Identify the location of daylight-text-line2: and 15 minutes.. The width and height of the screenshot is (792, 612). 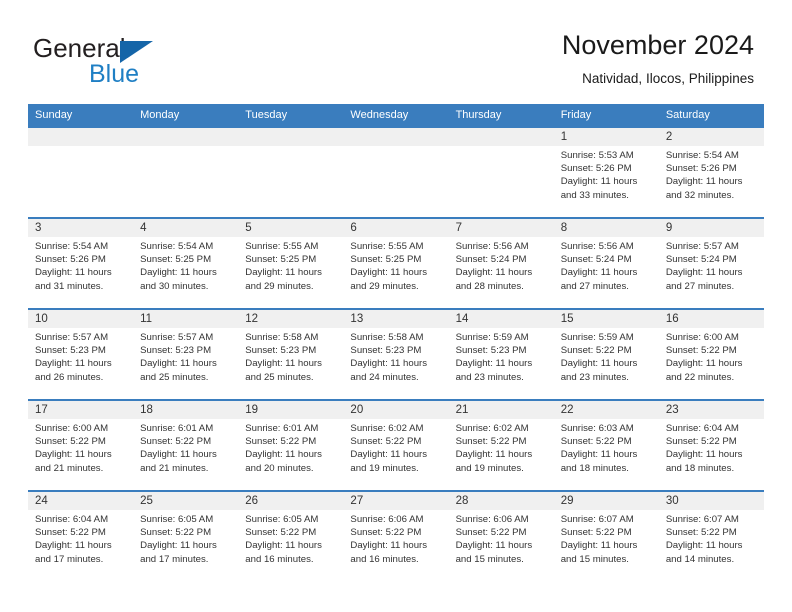
(489, 559).